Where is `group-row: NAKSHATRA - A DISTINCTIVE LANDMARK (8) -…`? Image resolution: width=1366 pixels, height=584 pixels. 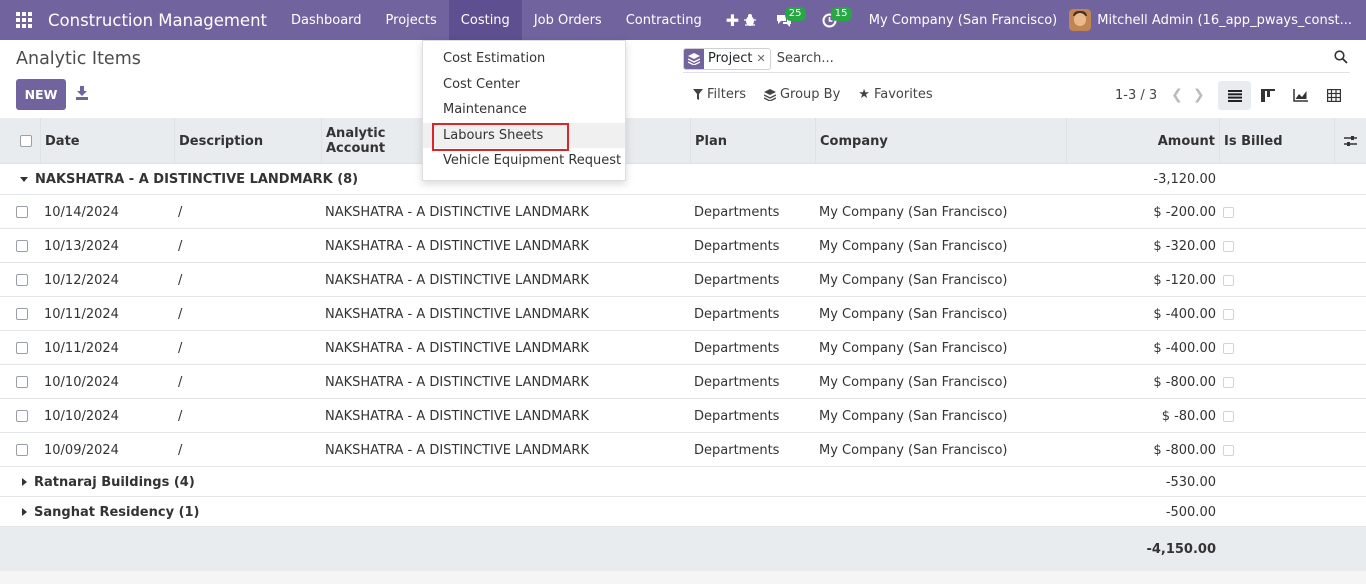 group-row: NAKSHATRA - A DISTINCTIVE LANDMARK (8) -… is located at coordinates (683, 179).